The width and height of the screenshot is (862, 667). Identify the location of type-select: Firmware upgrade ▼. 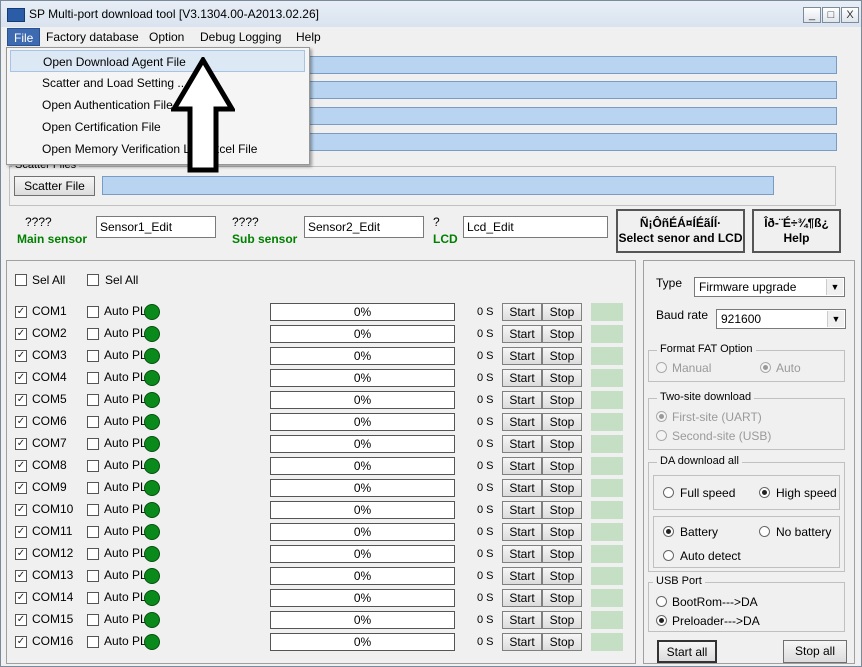
(769, 287).